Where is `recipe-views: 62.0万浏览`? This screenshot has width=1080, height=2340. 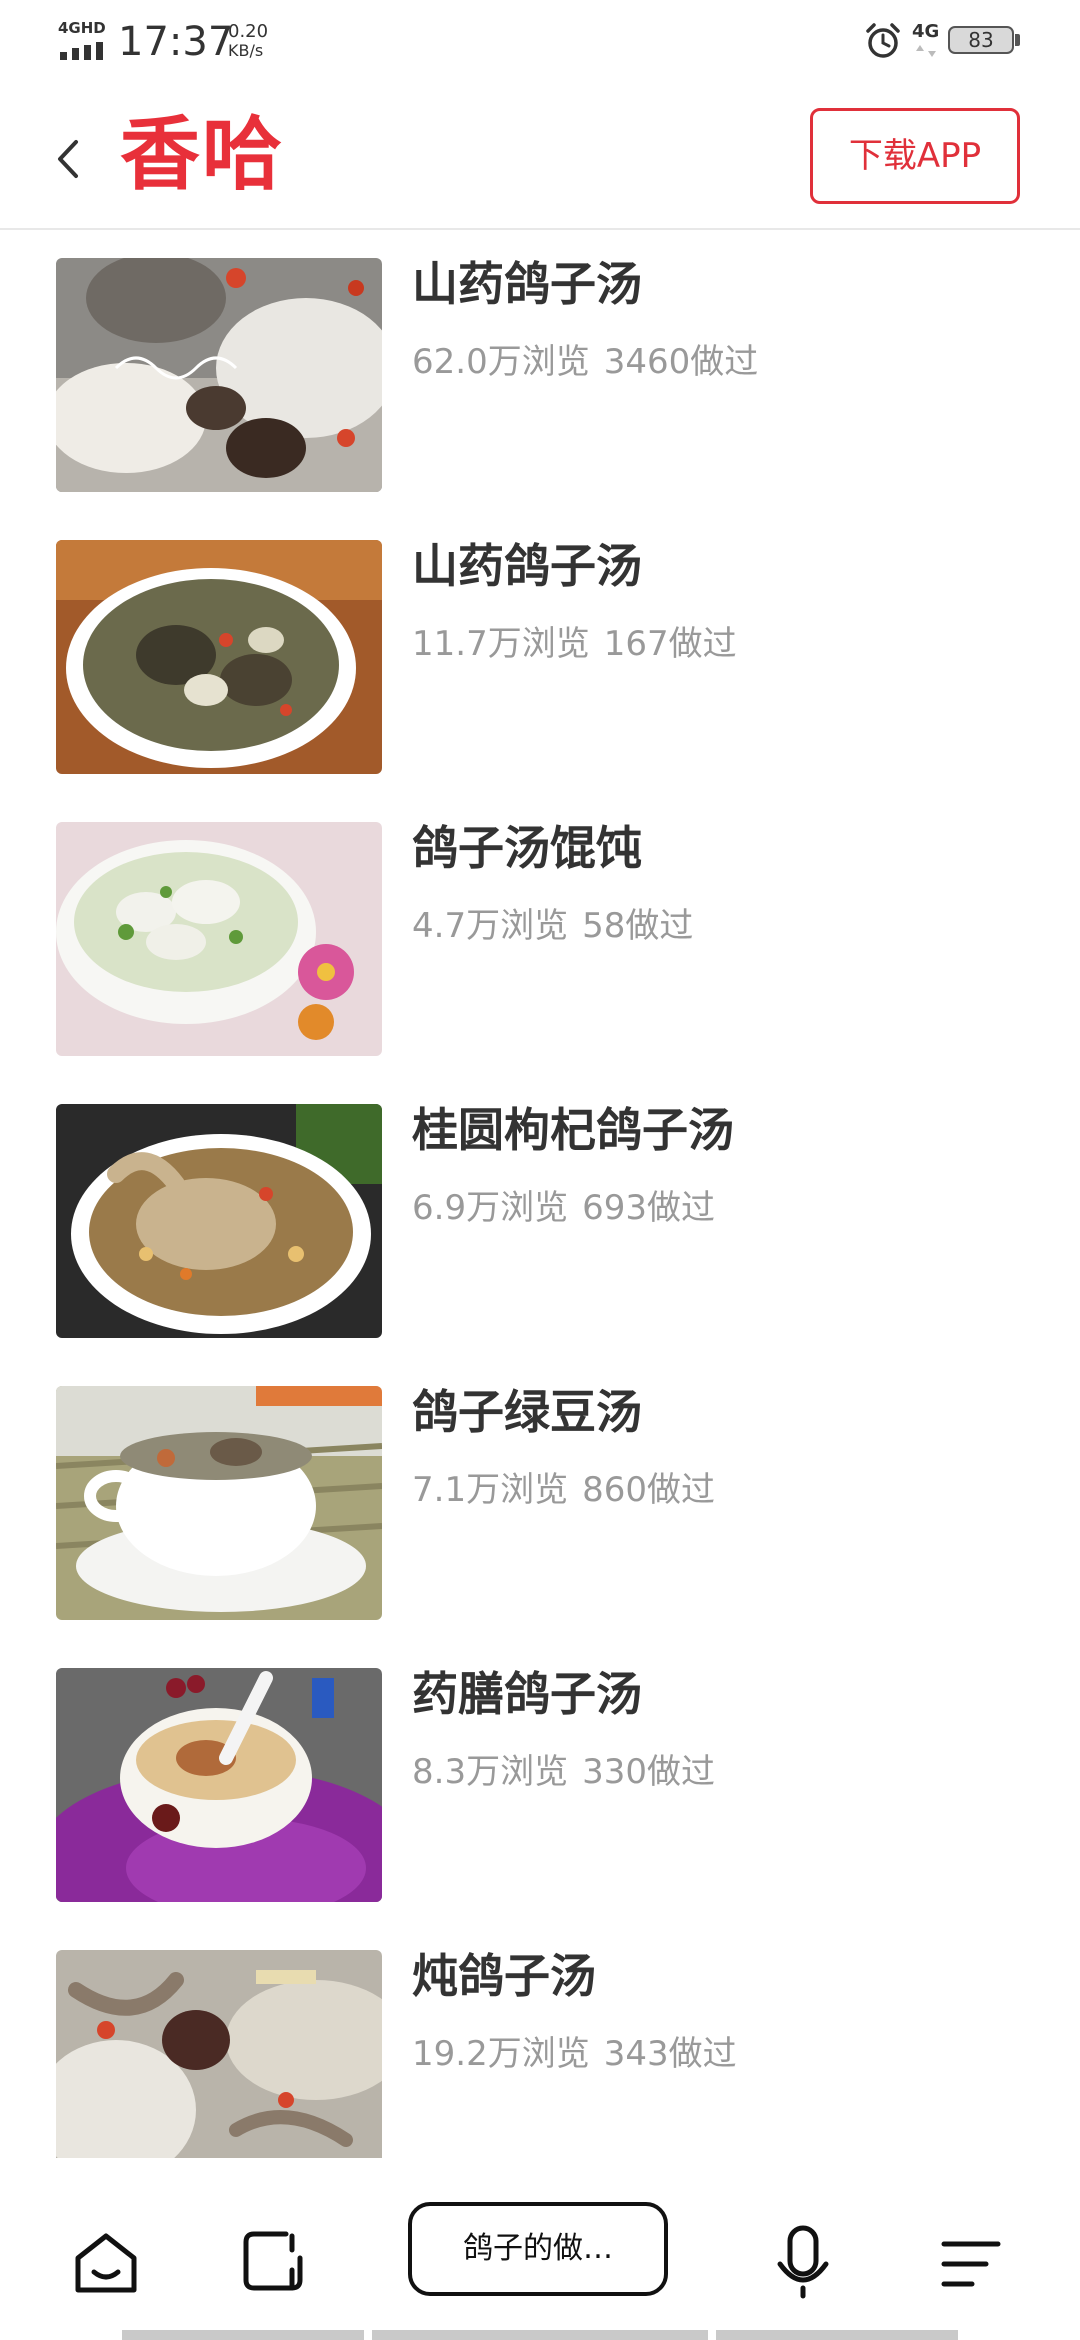 recipe-views: 62.0万浏览 is located at coordinates (501, 362).